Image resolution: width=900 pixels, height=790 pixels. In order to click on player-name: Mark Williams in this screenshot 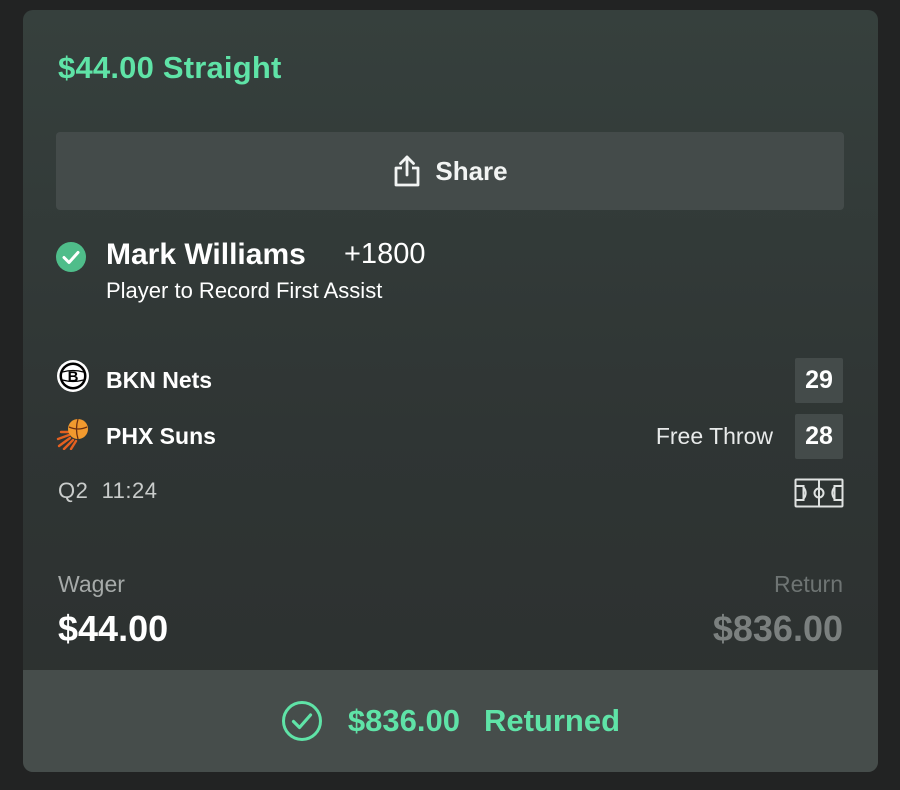, I will do `click(206, 254)`.